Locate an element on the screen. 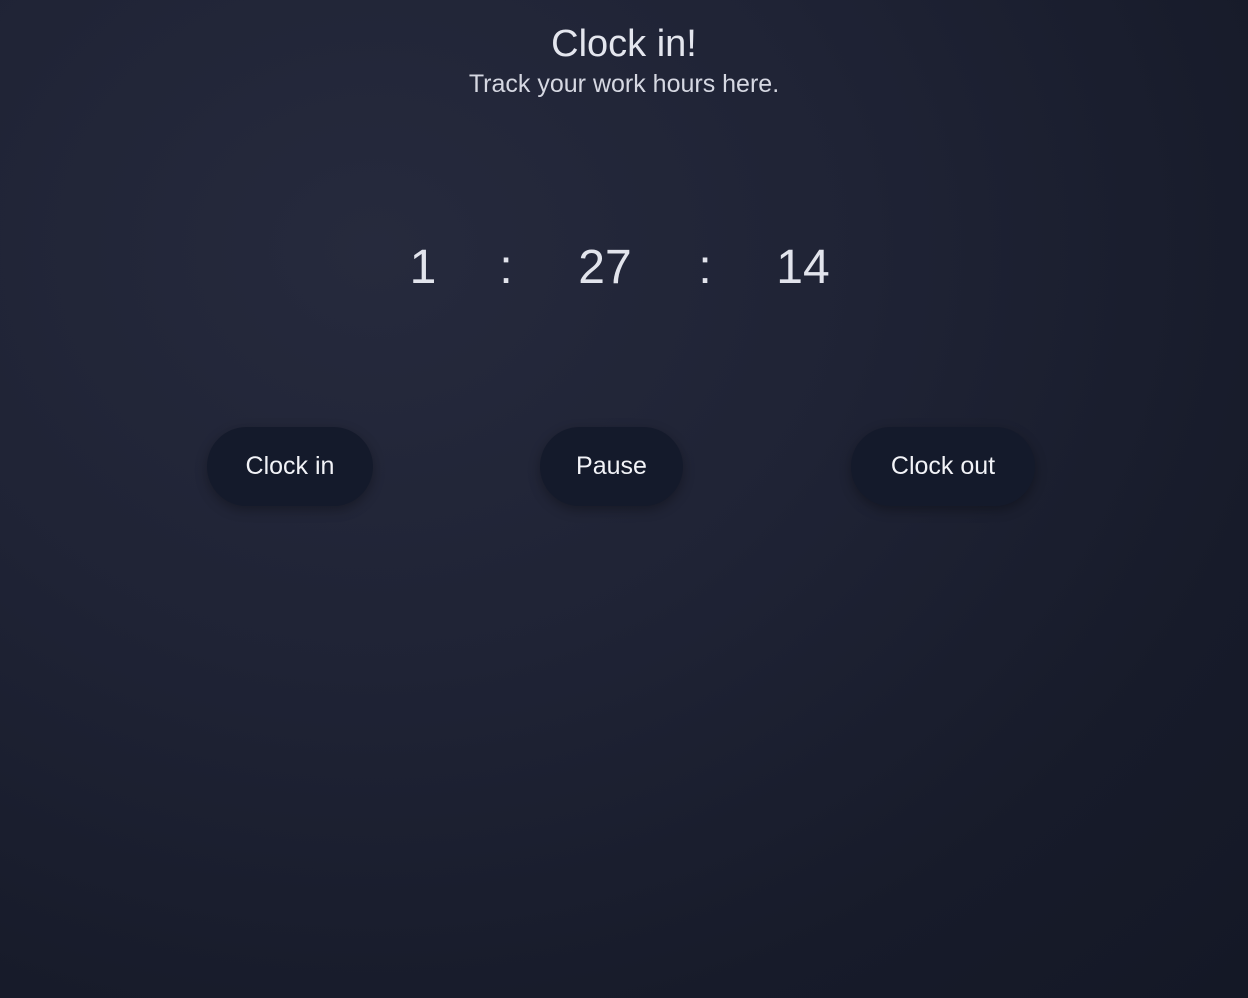 The height and width of the screenshot is (998, 1248). timer-seconds: 14 is located at coordinates (803, 267).